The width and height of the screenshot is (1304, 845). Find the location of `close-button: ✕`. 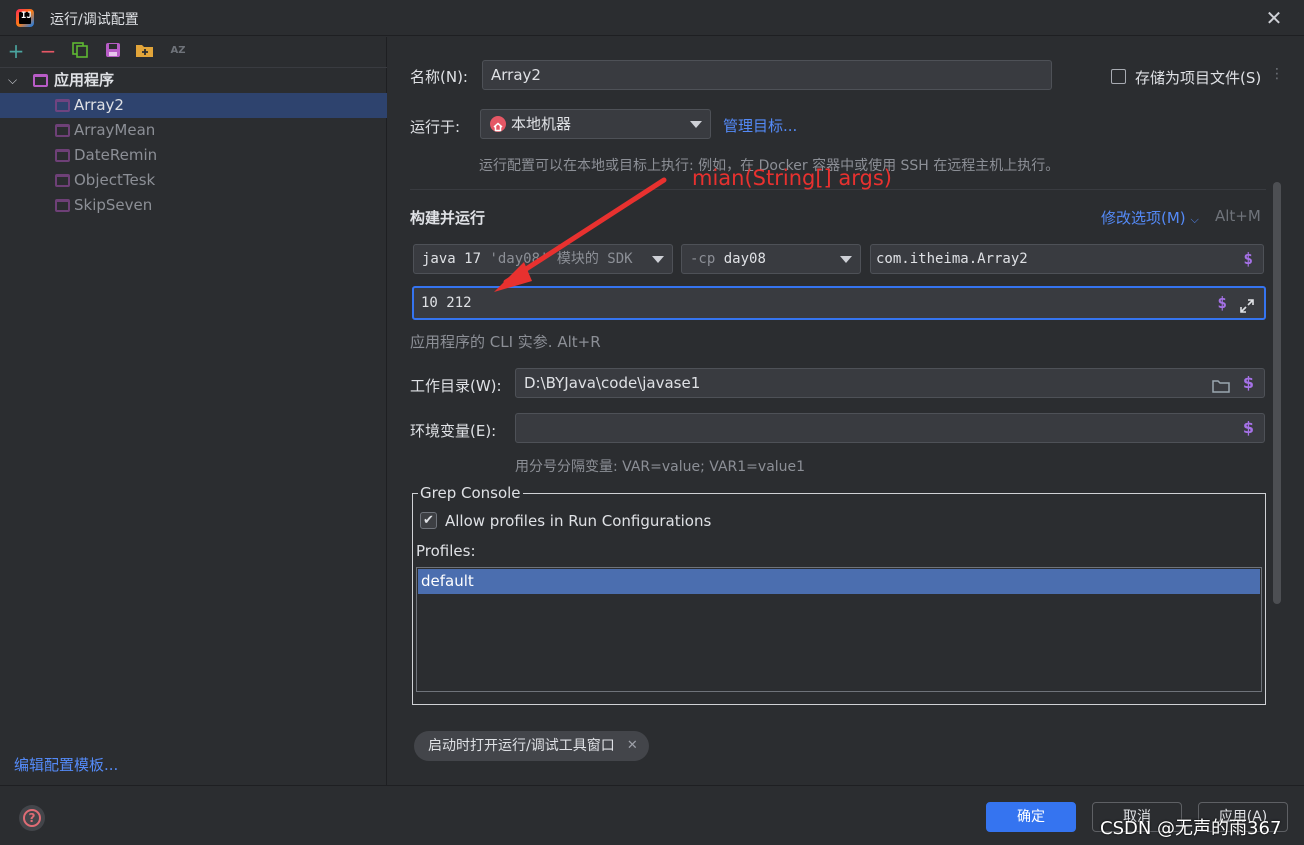

close-button: ✕ is located at coordinates (1274, 18).